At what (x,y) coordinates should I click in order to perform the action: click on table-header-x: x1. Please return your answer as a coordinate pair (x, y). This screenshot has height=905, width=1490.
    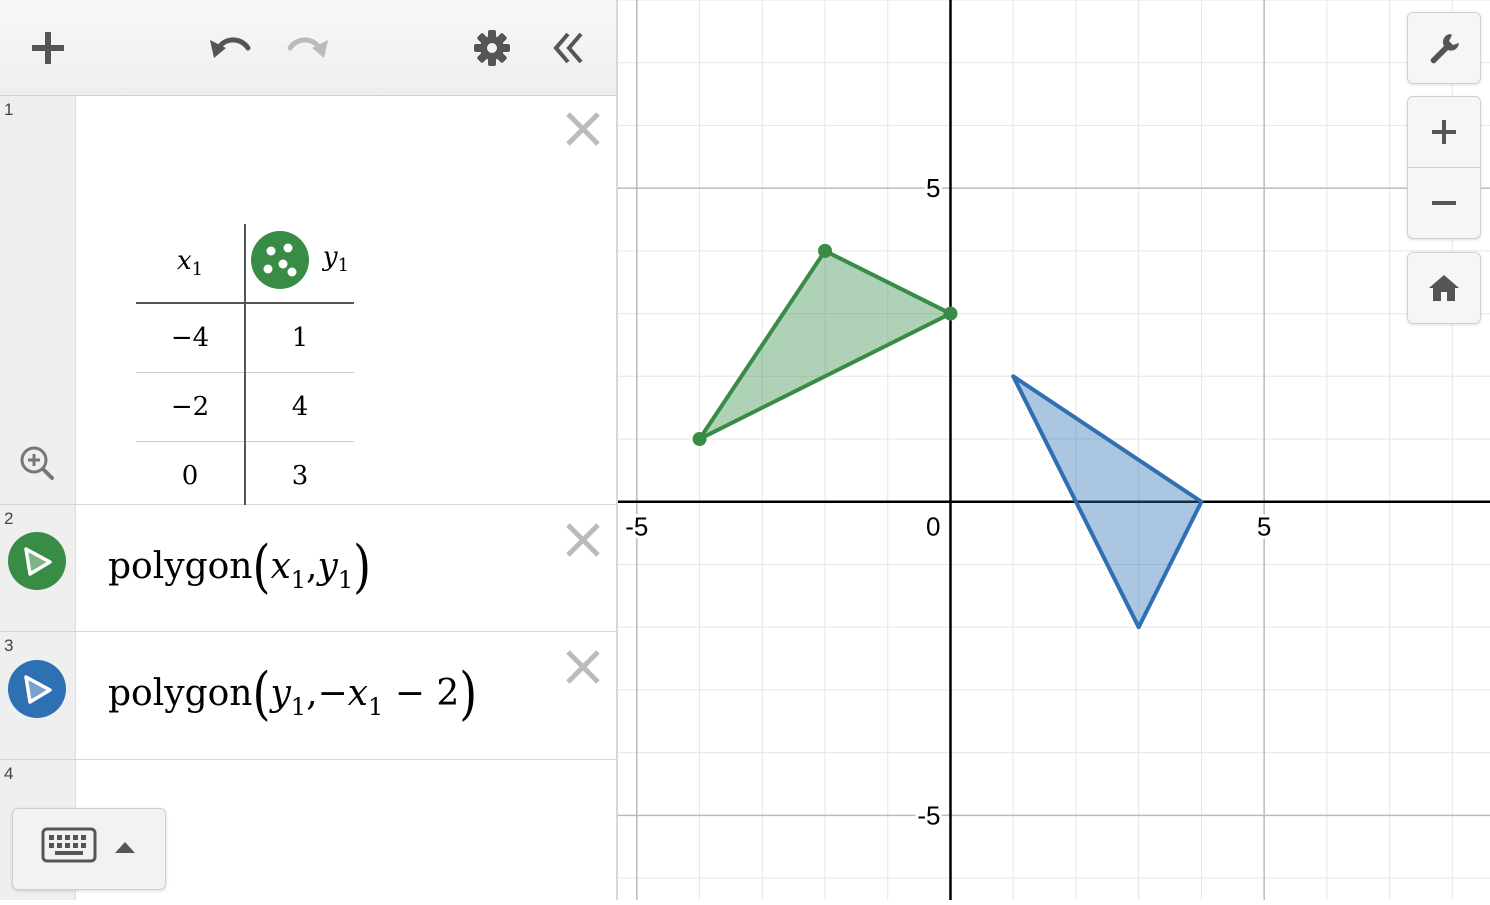
    Looking at the image, I should click on (191, 264).